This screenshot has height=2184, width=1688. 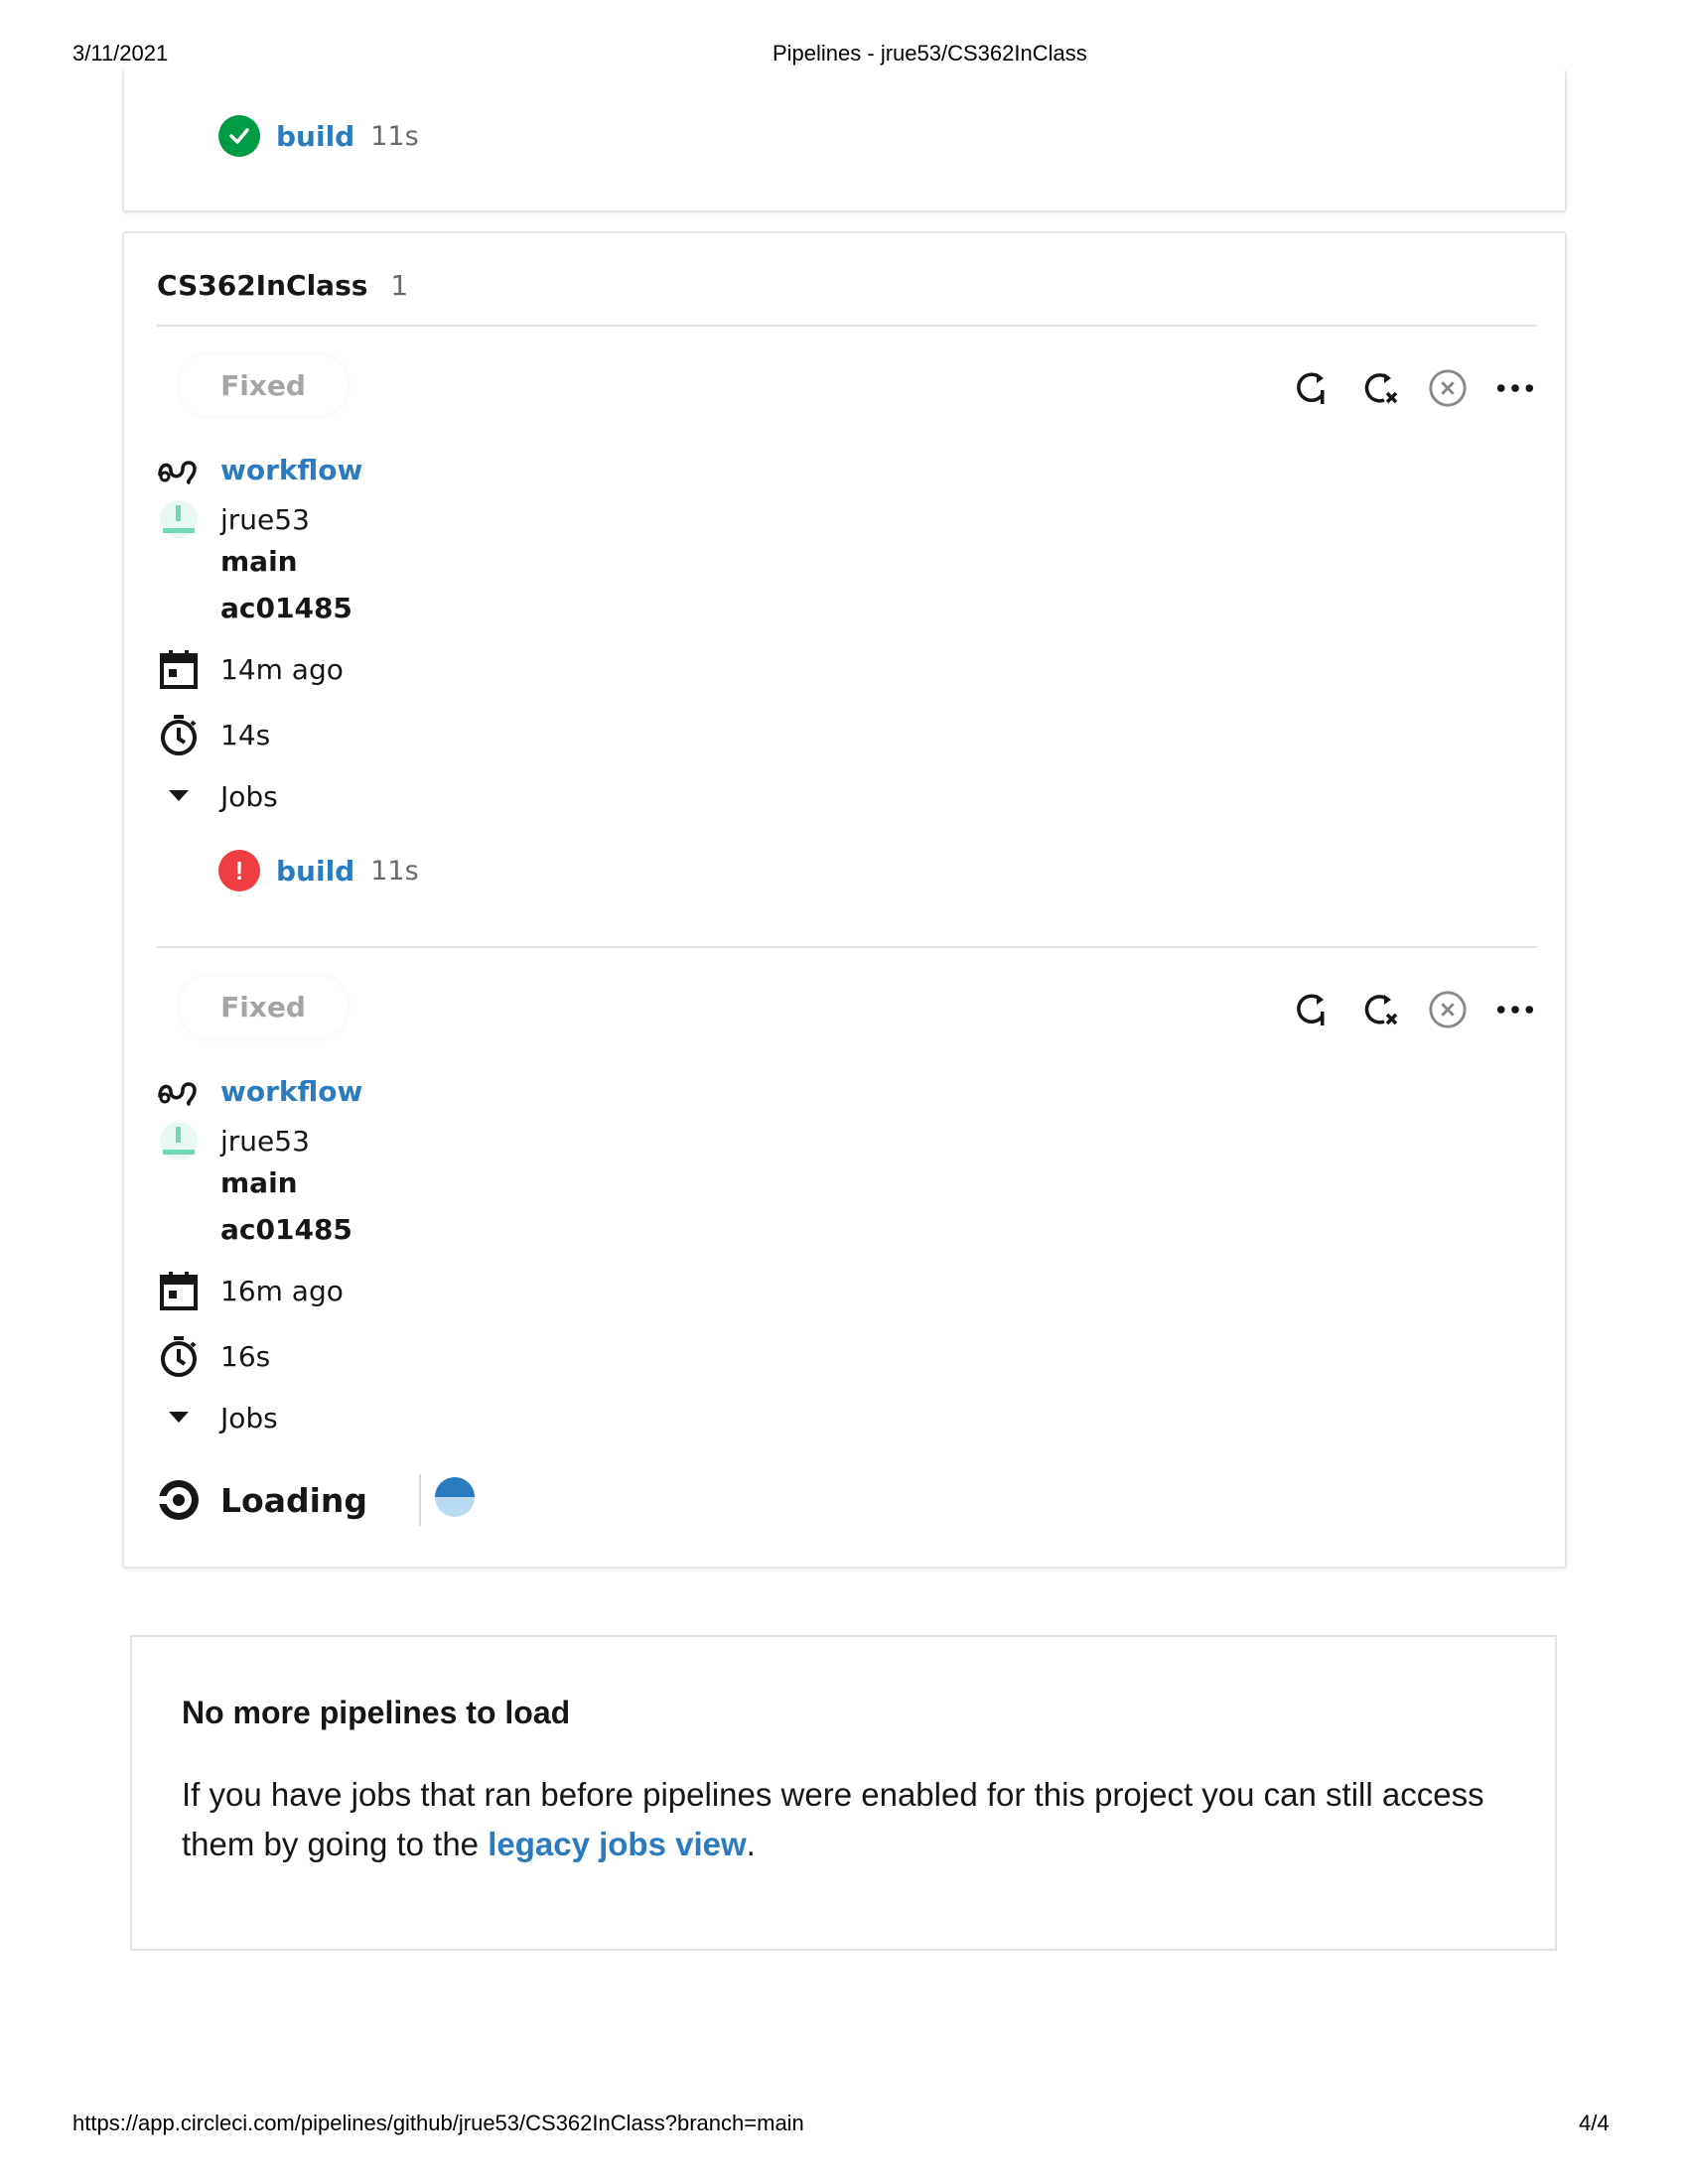 I want to click on time-row: 14m ago, so click(x=250, y=669).